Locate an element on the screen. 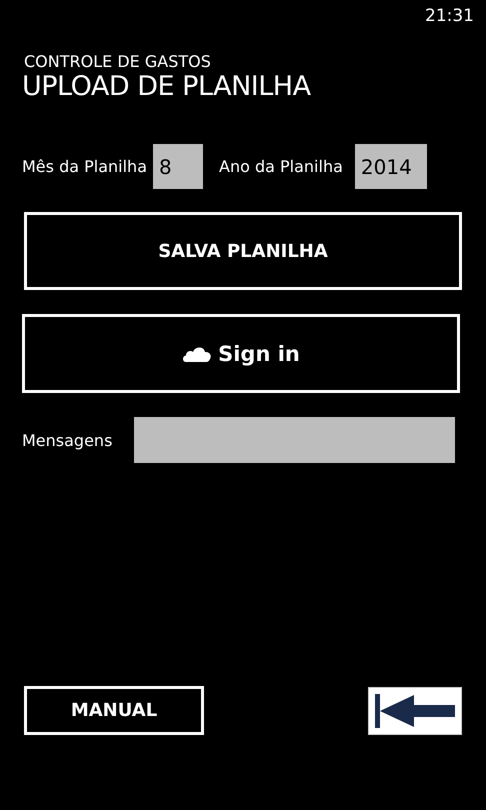  field-label: Ano da Planilha is located at coordinates (281, 166).